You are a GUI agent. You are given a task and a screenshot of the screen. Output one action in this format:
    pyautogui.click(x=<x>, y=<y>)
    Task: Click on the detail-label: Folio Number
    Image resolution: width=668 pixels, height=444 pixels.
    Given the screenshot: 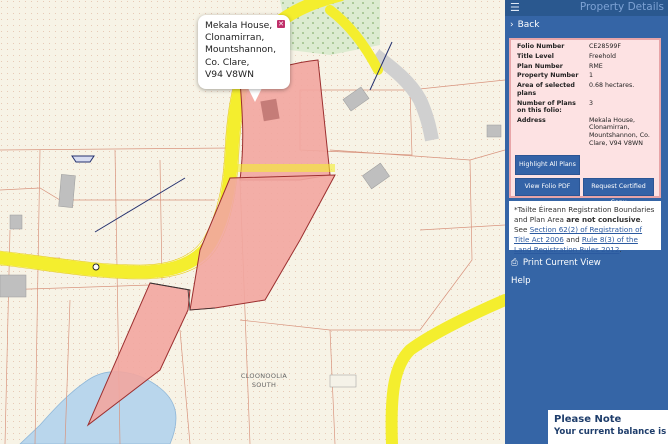 What is the action you would take?
    pyautogui.click(x=541, y=46)
    